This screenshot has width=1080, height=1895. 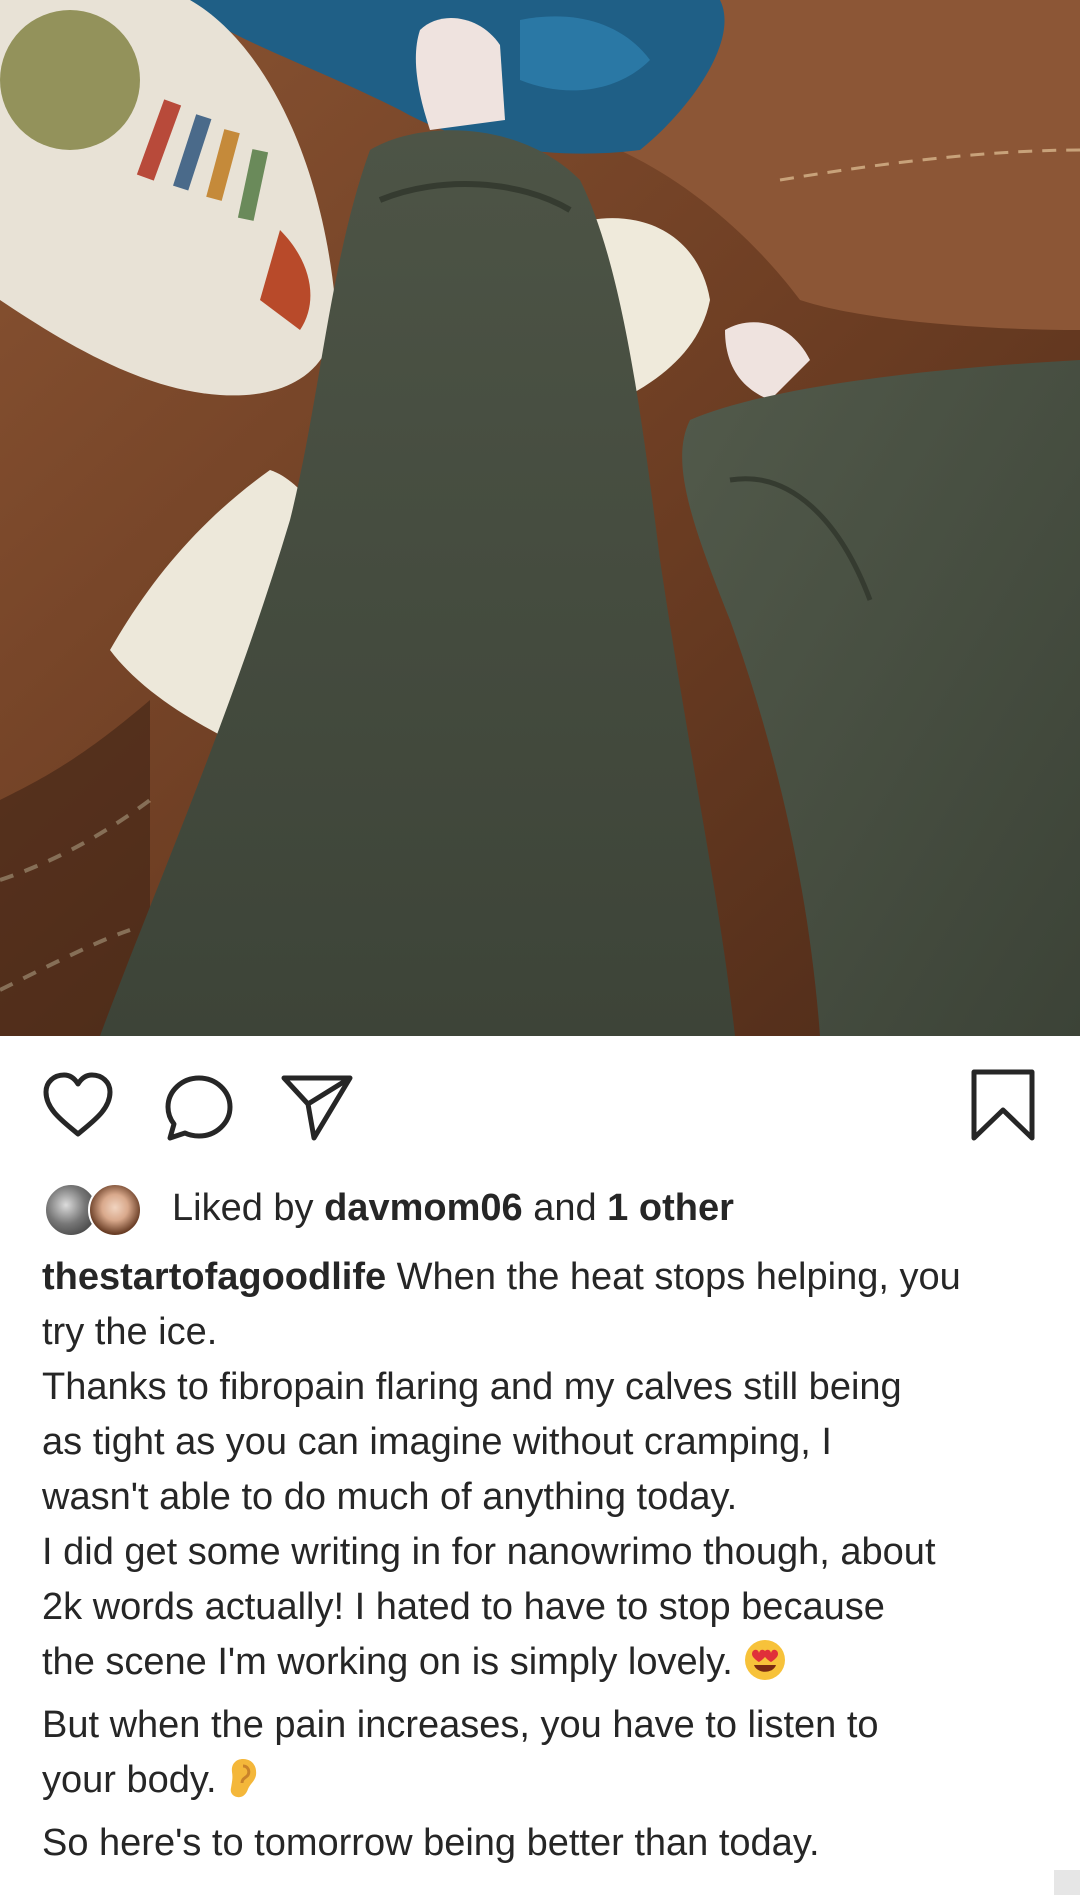 I want to click on caption-line: try the ice., so click(x=130, y=1332).